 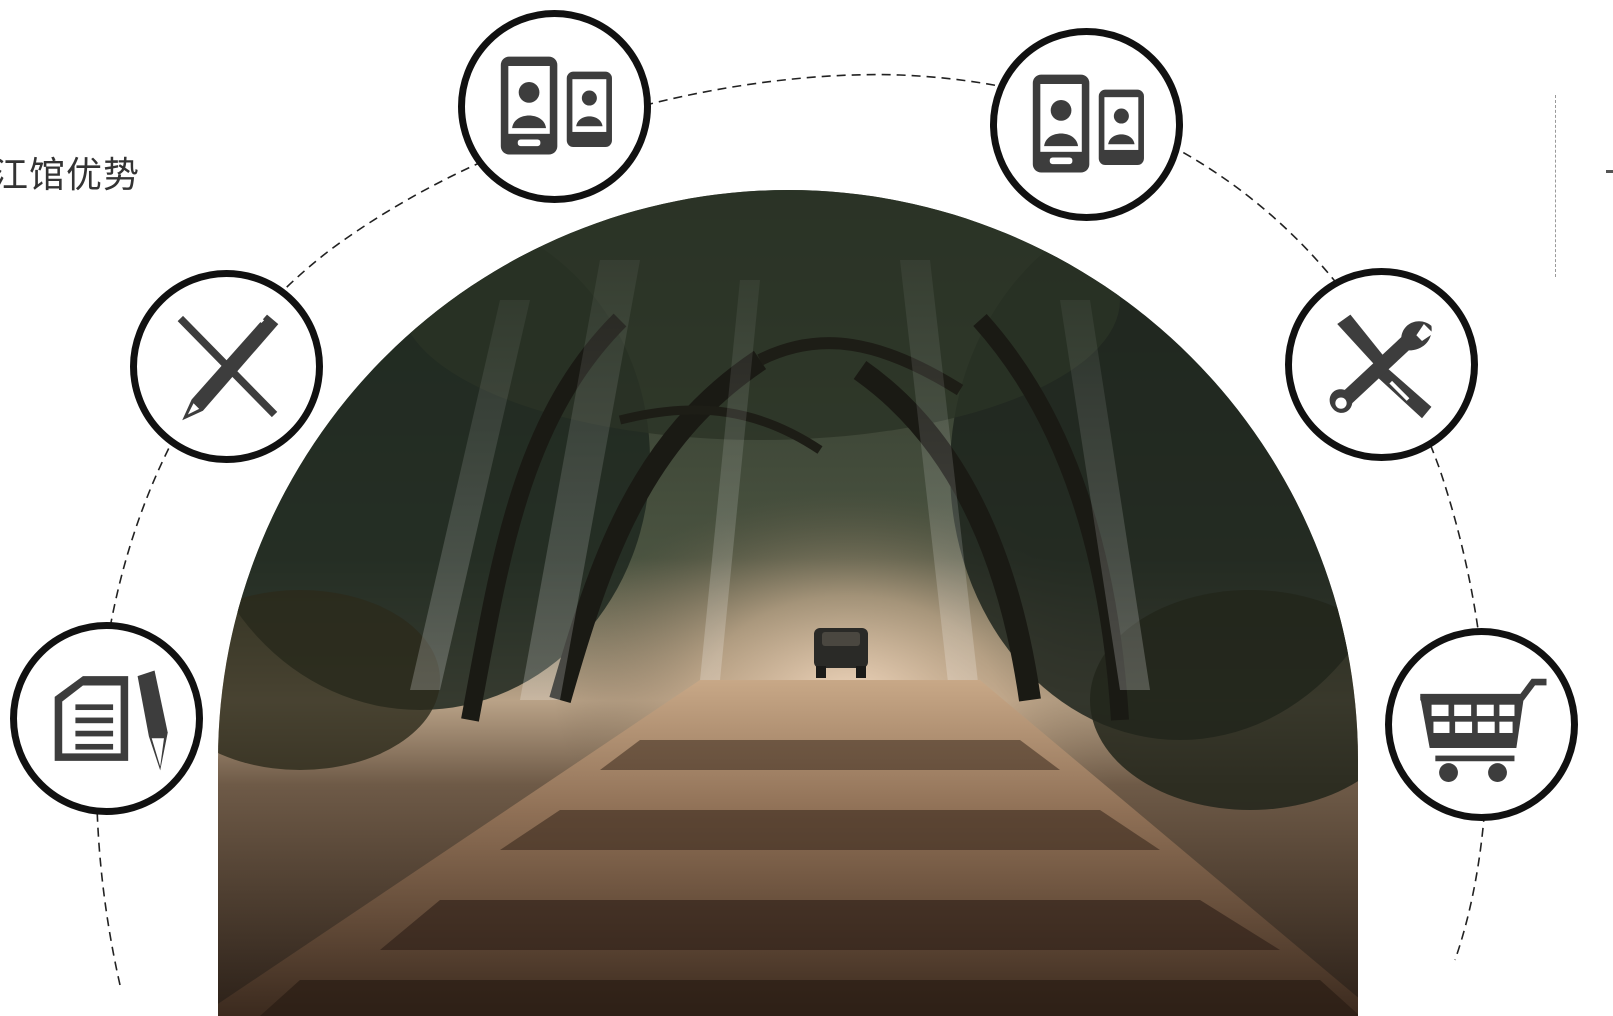 What do you see at coordinates (226, 366) in the screenshot?
I see `design-pen-ruler-icon` at bounding box center [226, 366].